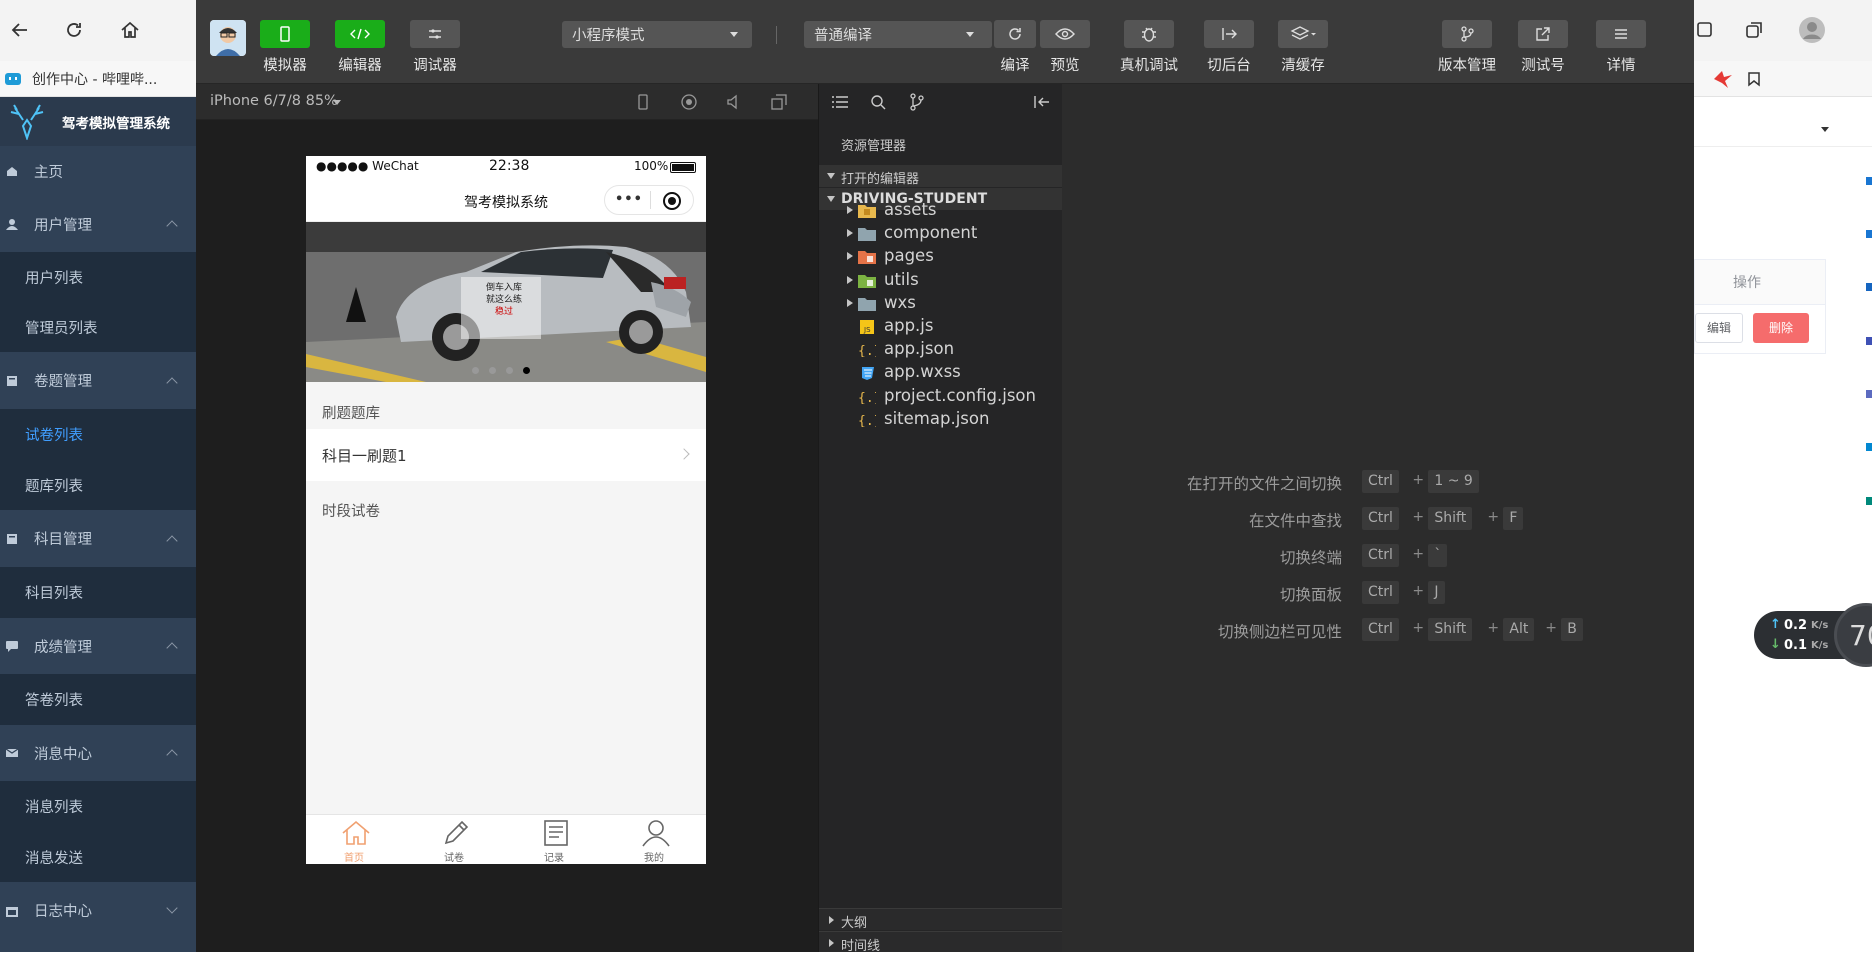 This screenshot has height=954, width=1872. Describe the element at coordinates (63, 754) in the screenshot. I see `sidebar-item-label: 消息中心` at that location.